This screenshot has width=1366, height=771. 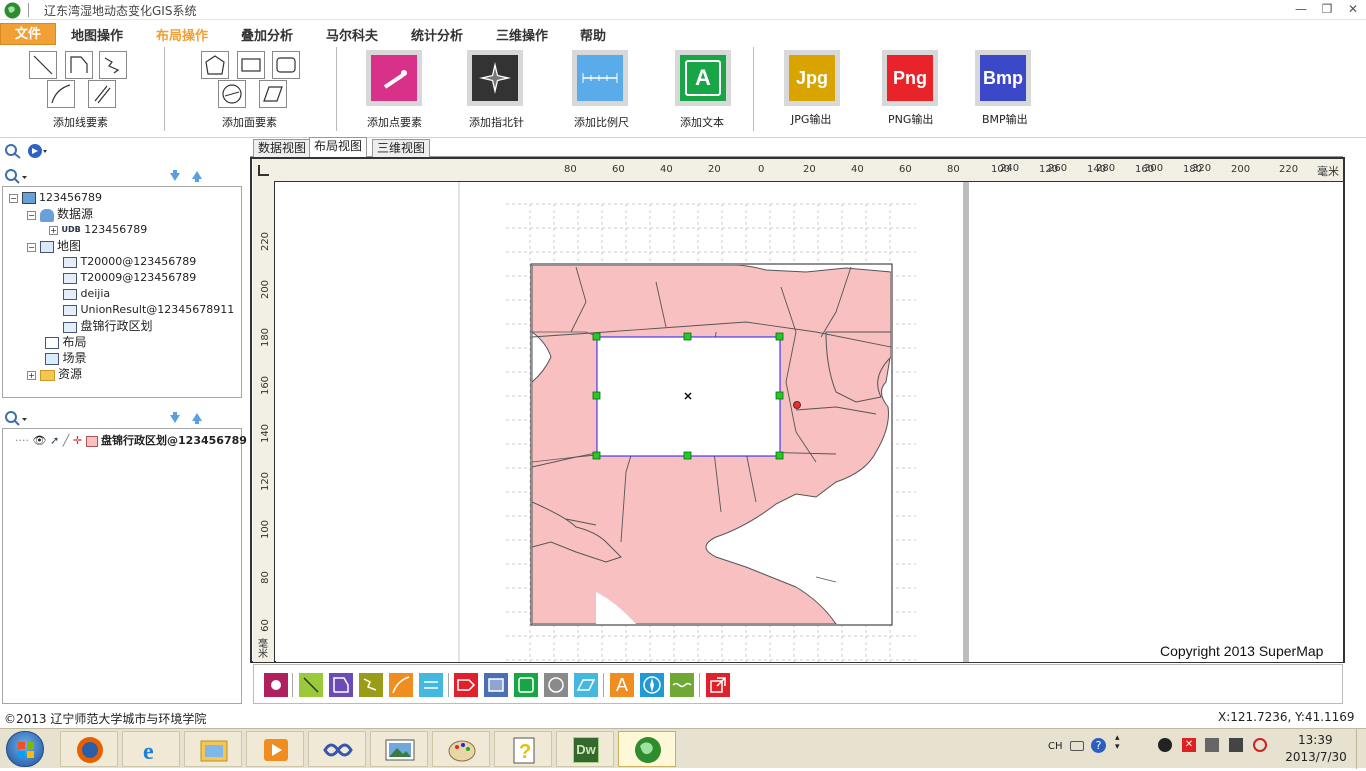 What do you see at coordinates (1327, 9) in the screenshot?
I see `restore-button: ❐` at bounding box center [1327, 9].